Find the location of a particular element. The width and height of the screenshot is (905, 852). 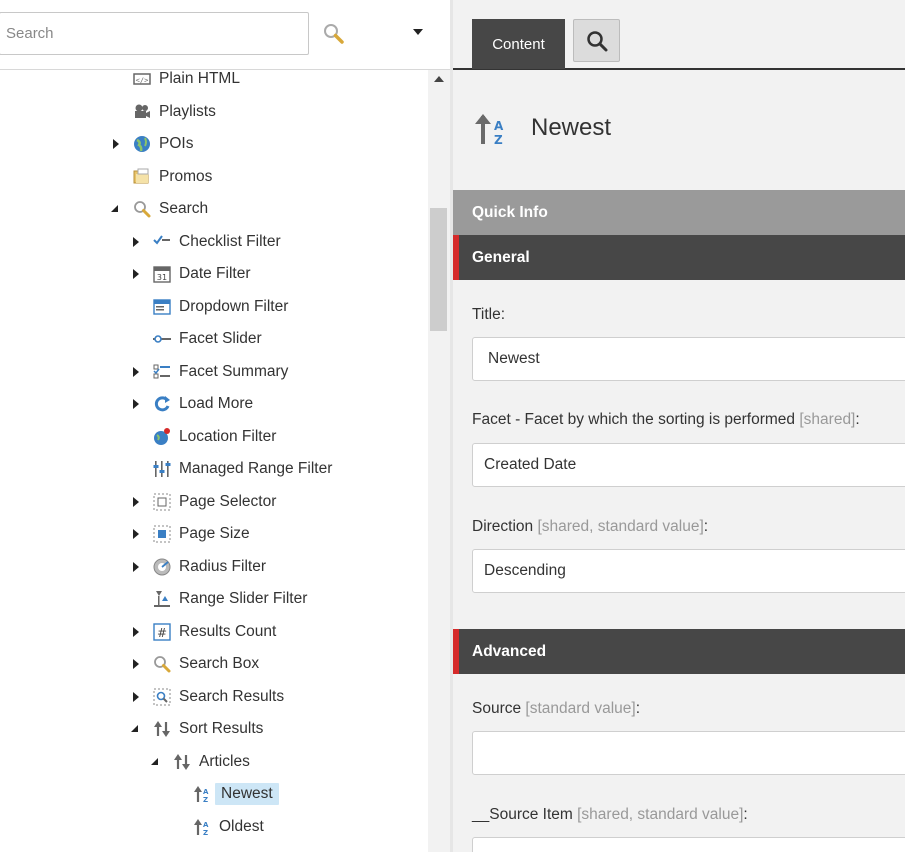

tree-node-label: Search Results is located at coordinates (231, 697).